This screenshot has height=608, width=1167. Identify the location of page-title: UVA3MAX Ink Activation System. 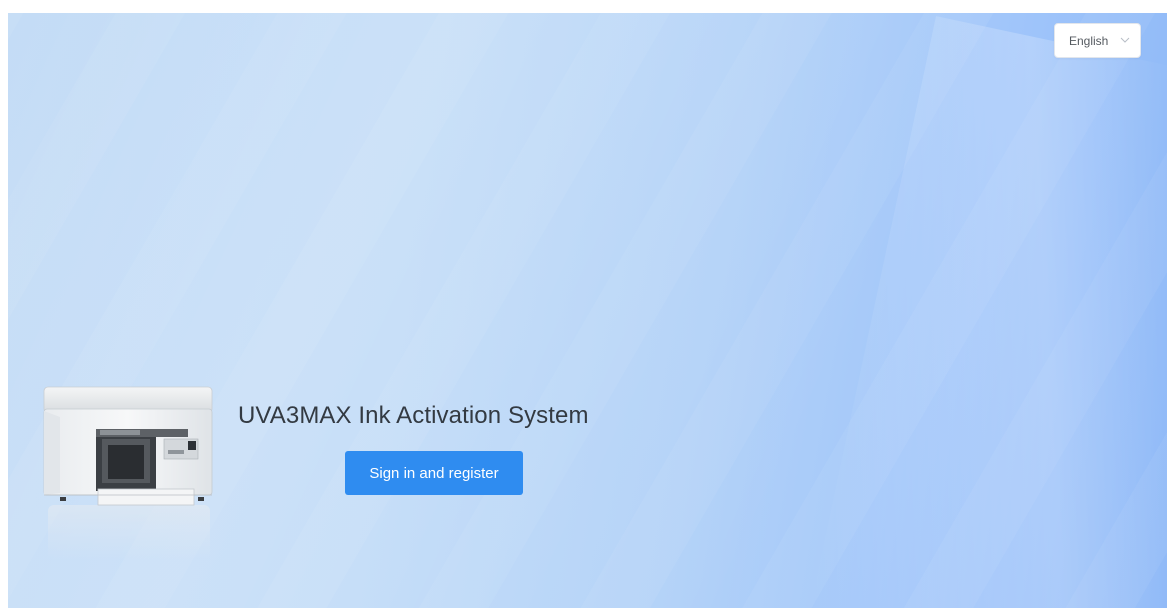
(413, 415).